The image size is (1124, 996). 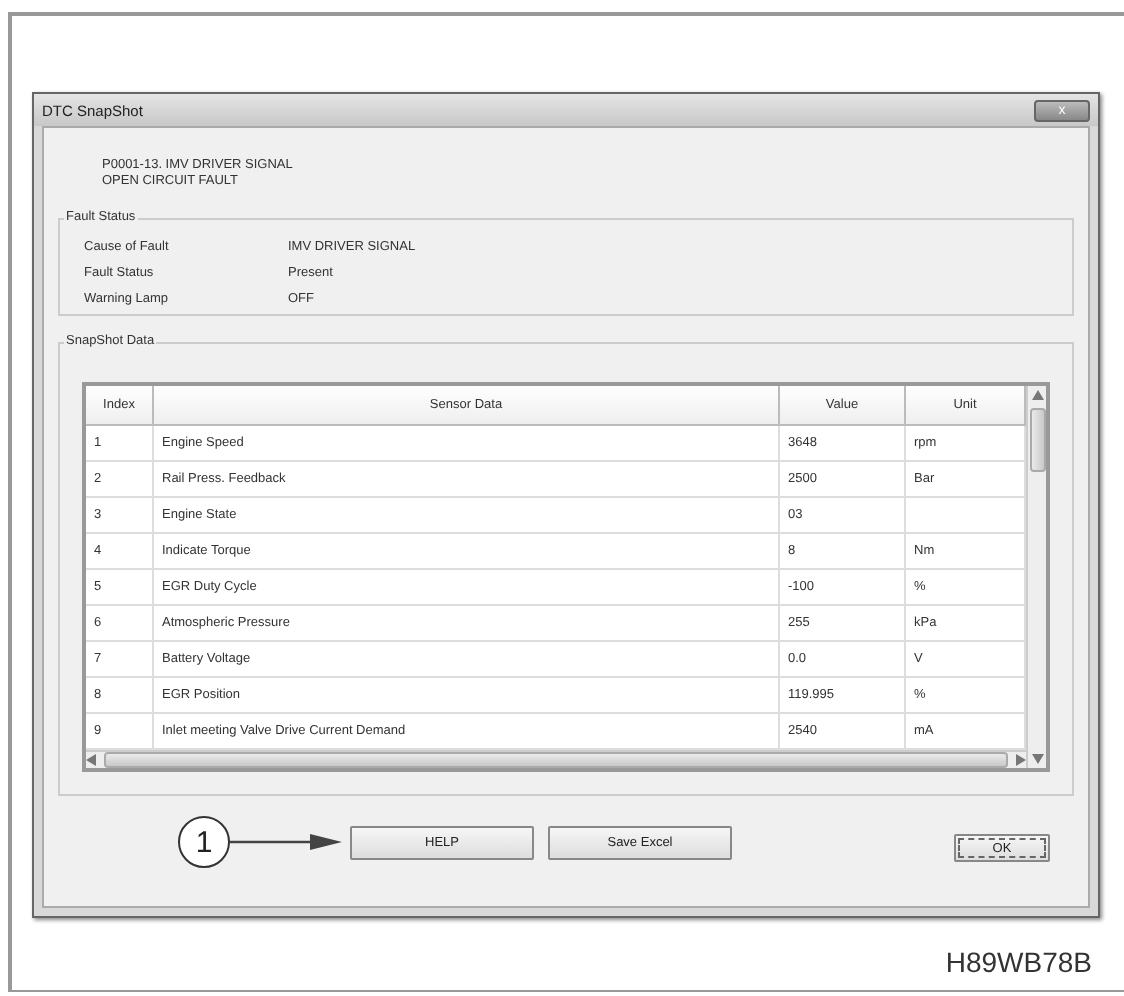 I want to click on vertical-scrollbar, so click(x=1036, y=577).